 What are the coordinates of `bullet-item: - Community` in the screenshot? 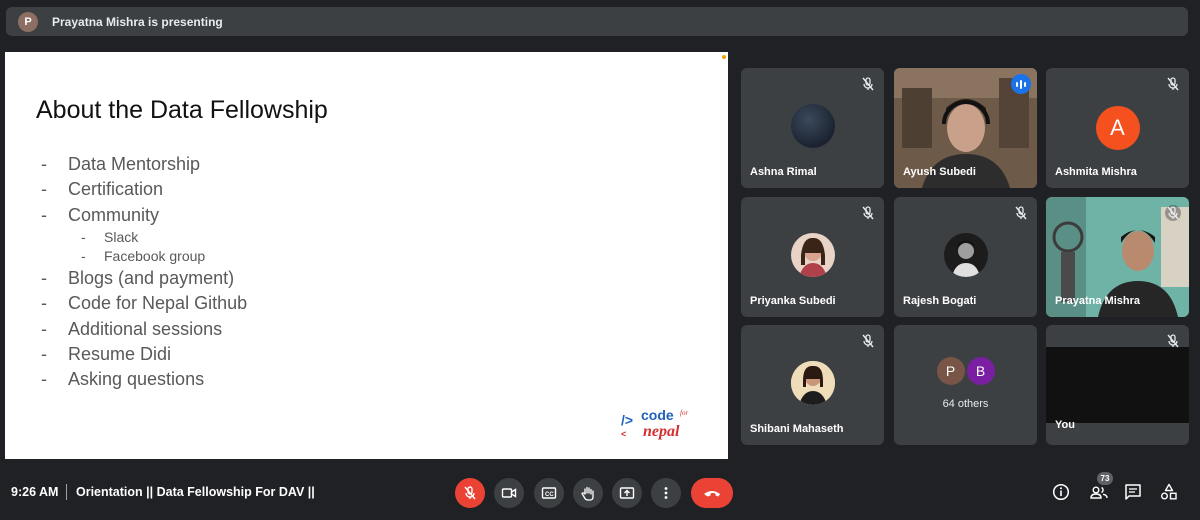 It's located at (100, 214).